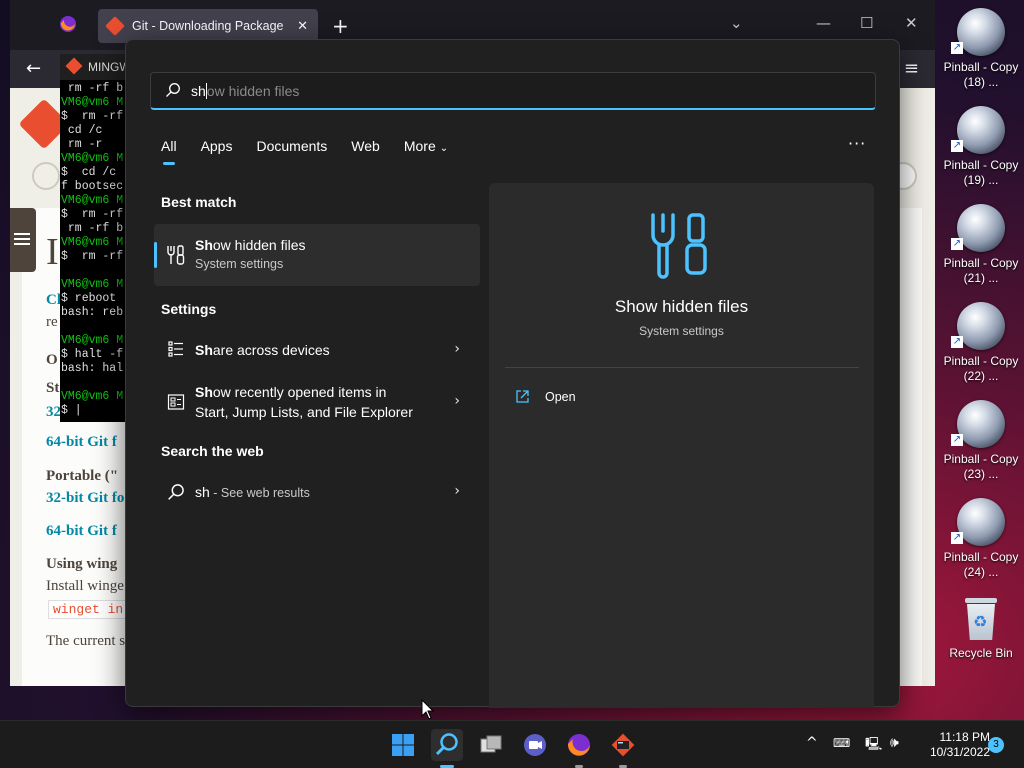  Describe the element at coordinates (52, 252) in the screenshot. I see `page-heading-fragment: I` at that location.